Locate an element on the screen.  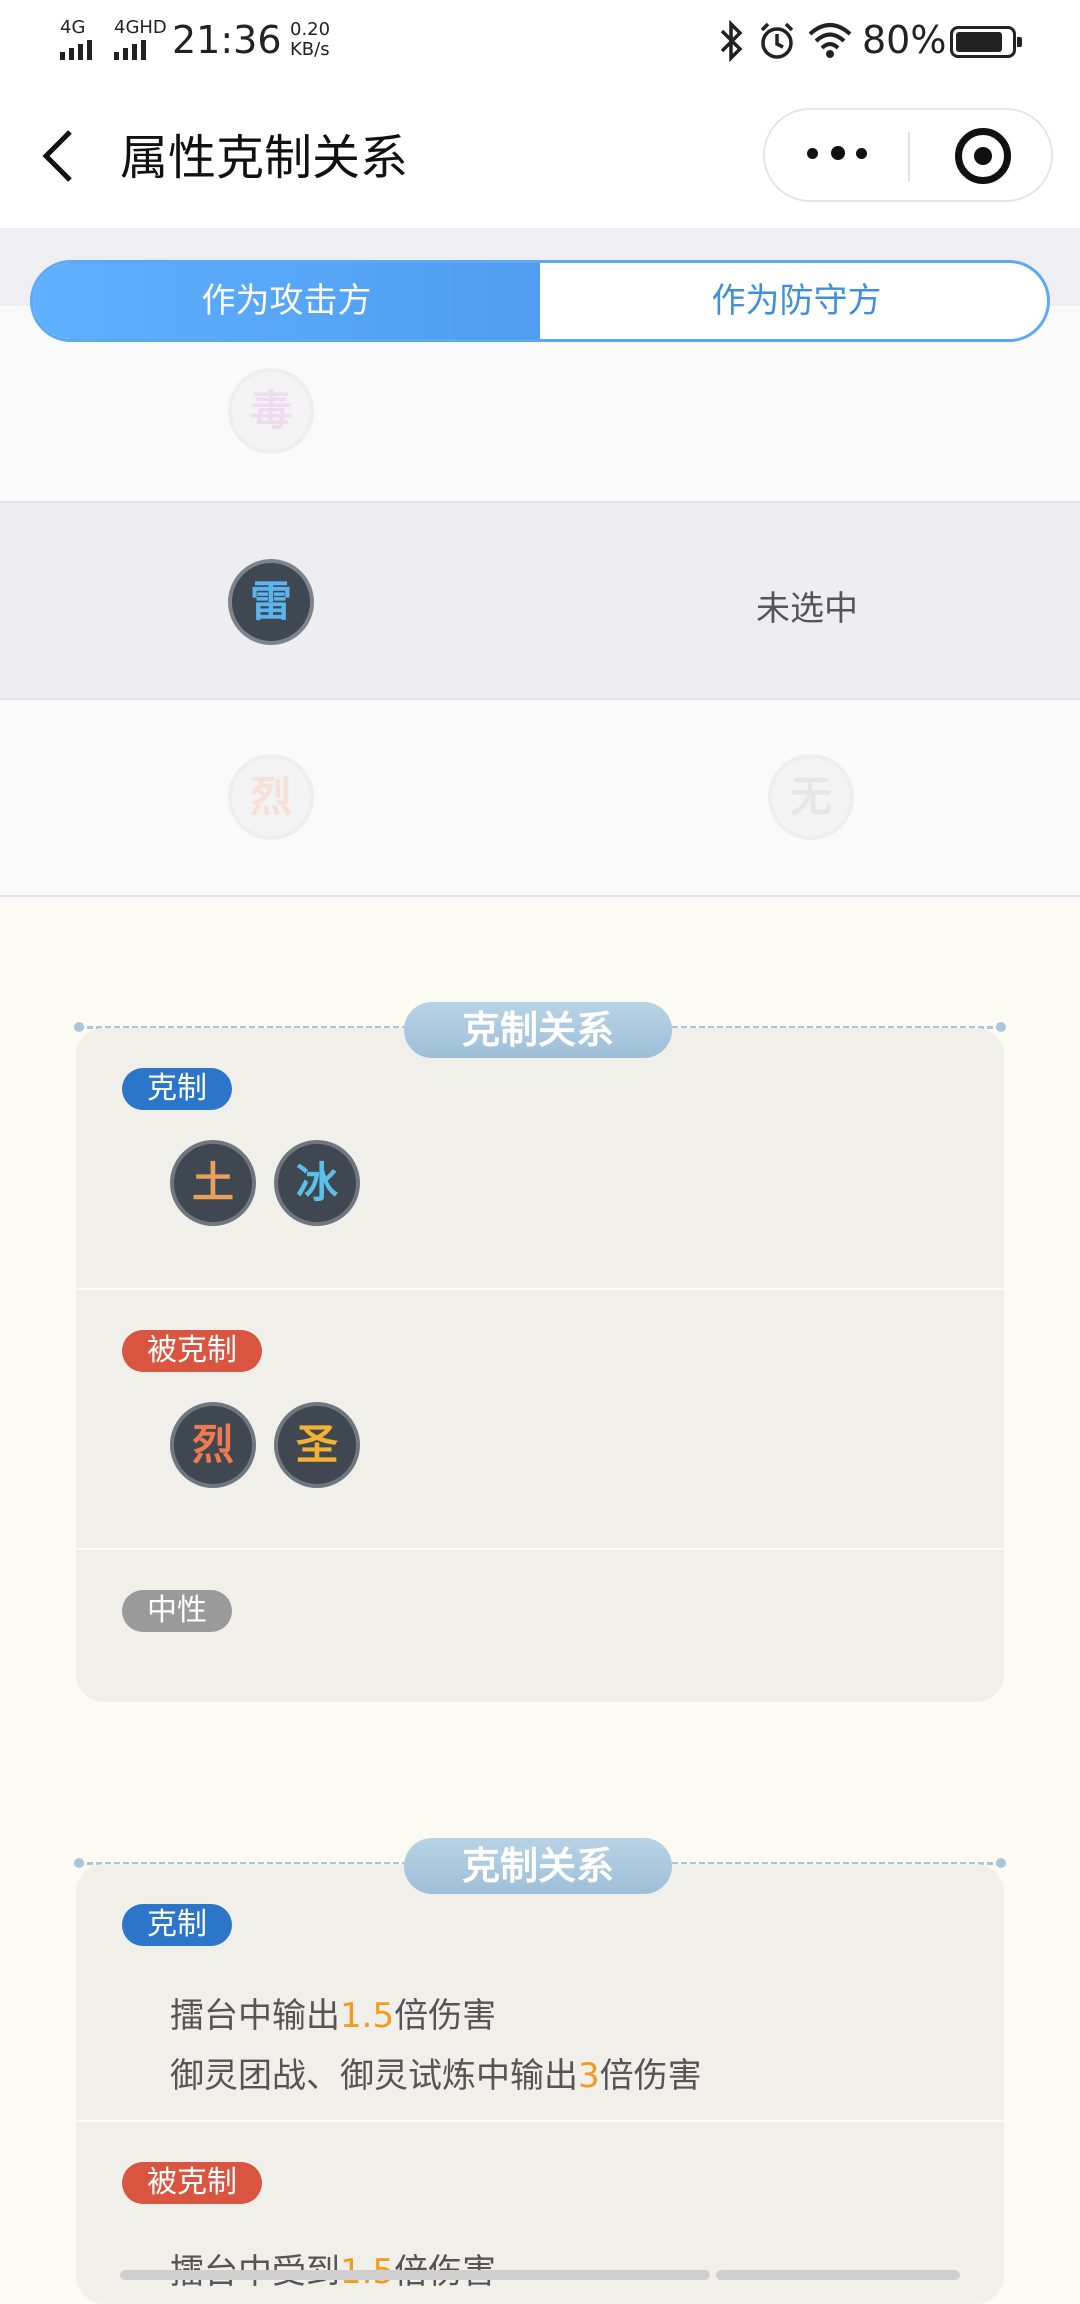
role-tabs: 作为攻击方 作为防守方 is located at coordinates (540, 301).